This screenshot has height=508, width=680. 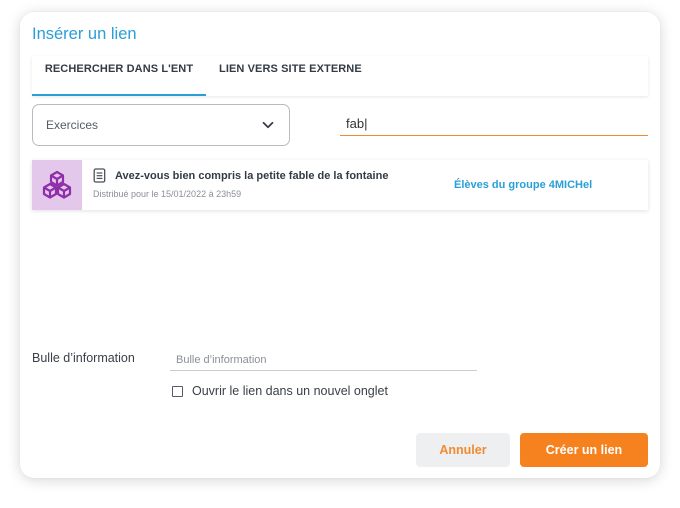 What do you see at coordinates (463, 450) in the screenshot?
I see `cancel-button: Annuler` at bounding box center [463, 450].